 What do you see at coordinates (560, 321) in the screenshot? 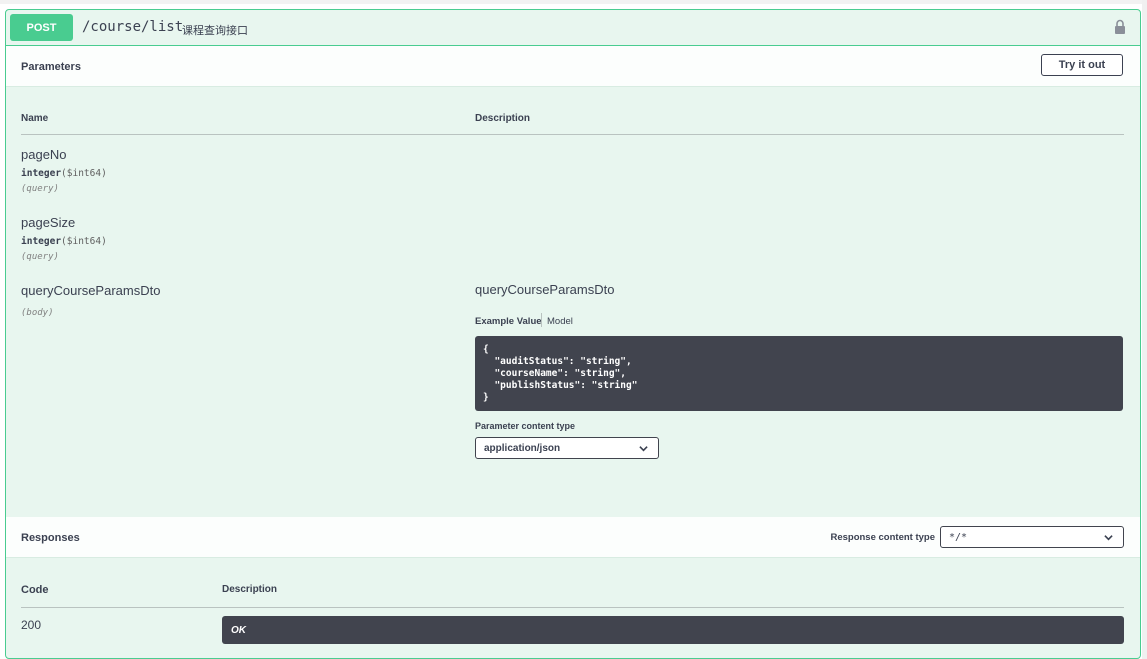
I see `tab-model: Model` at bounding box center [560, 321].